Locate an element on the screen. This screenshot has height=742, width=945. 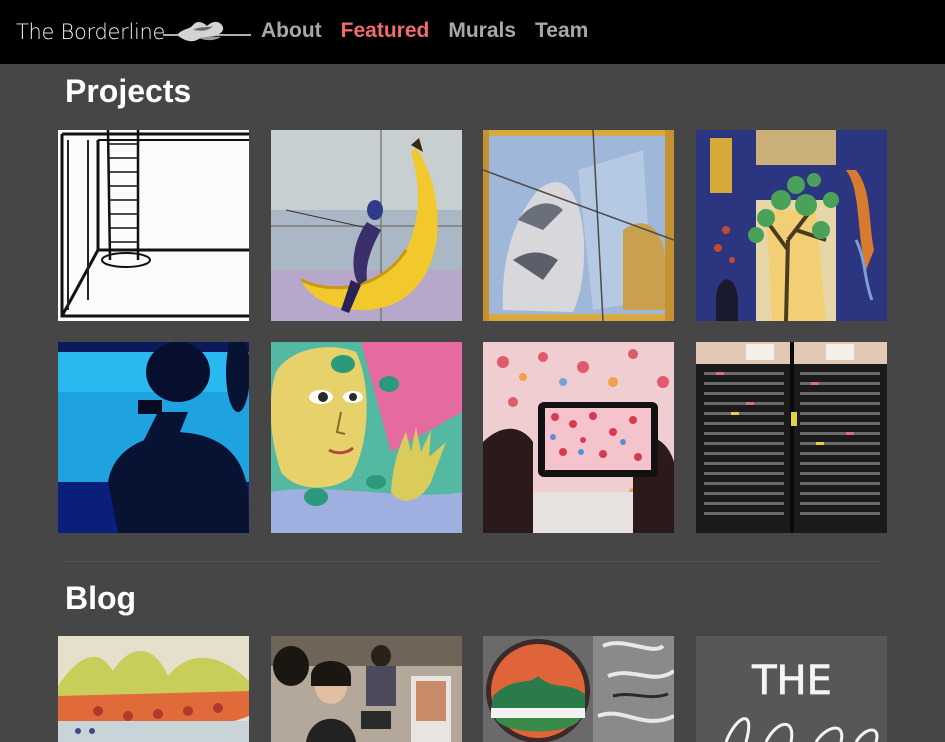
banana-mural-image is located at coordinates (366, 225).